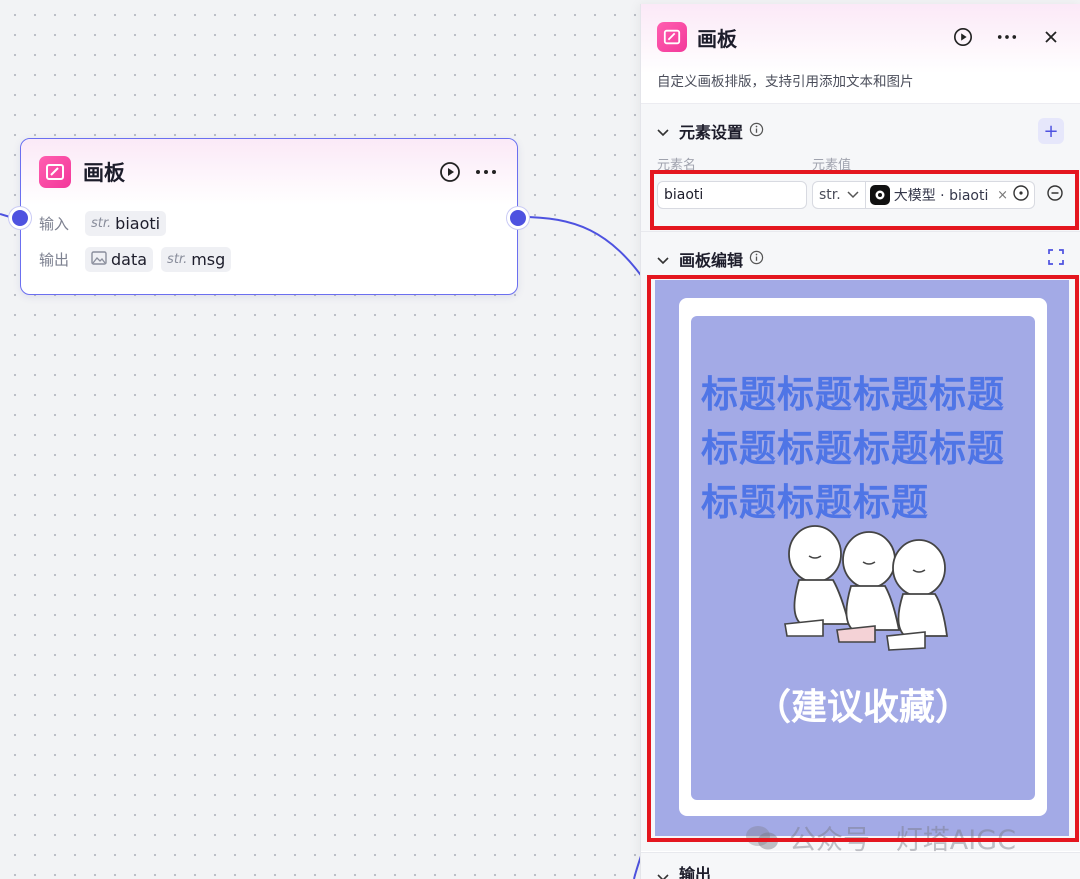  Describe the element at coordinates (208, 259) in the screenshot. I see `var-name: msg` at that location.